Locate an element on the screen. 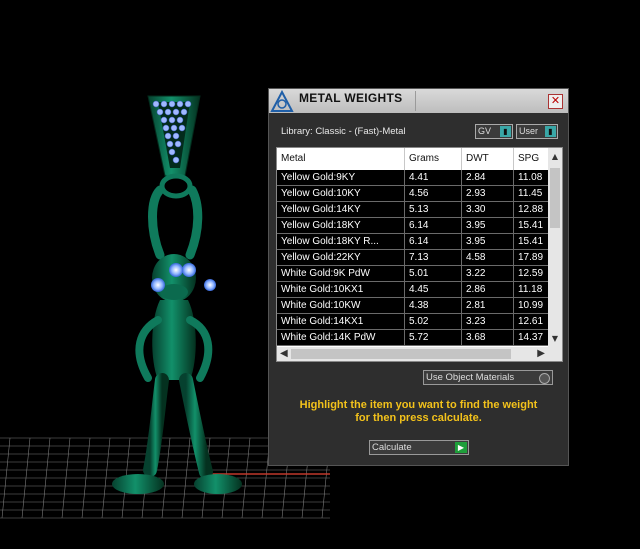 The image size is (640, 549). cell-metal: White Gold:14KX1 is located at coordinates (341, 321).